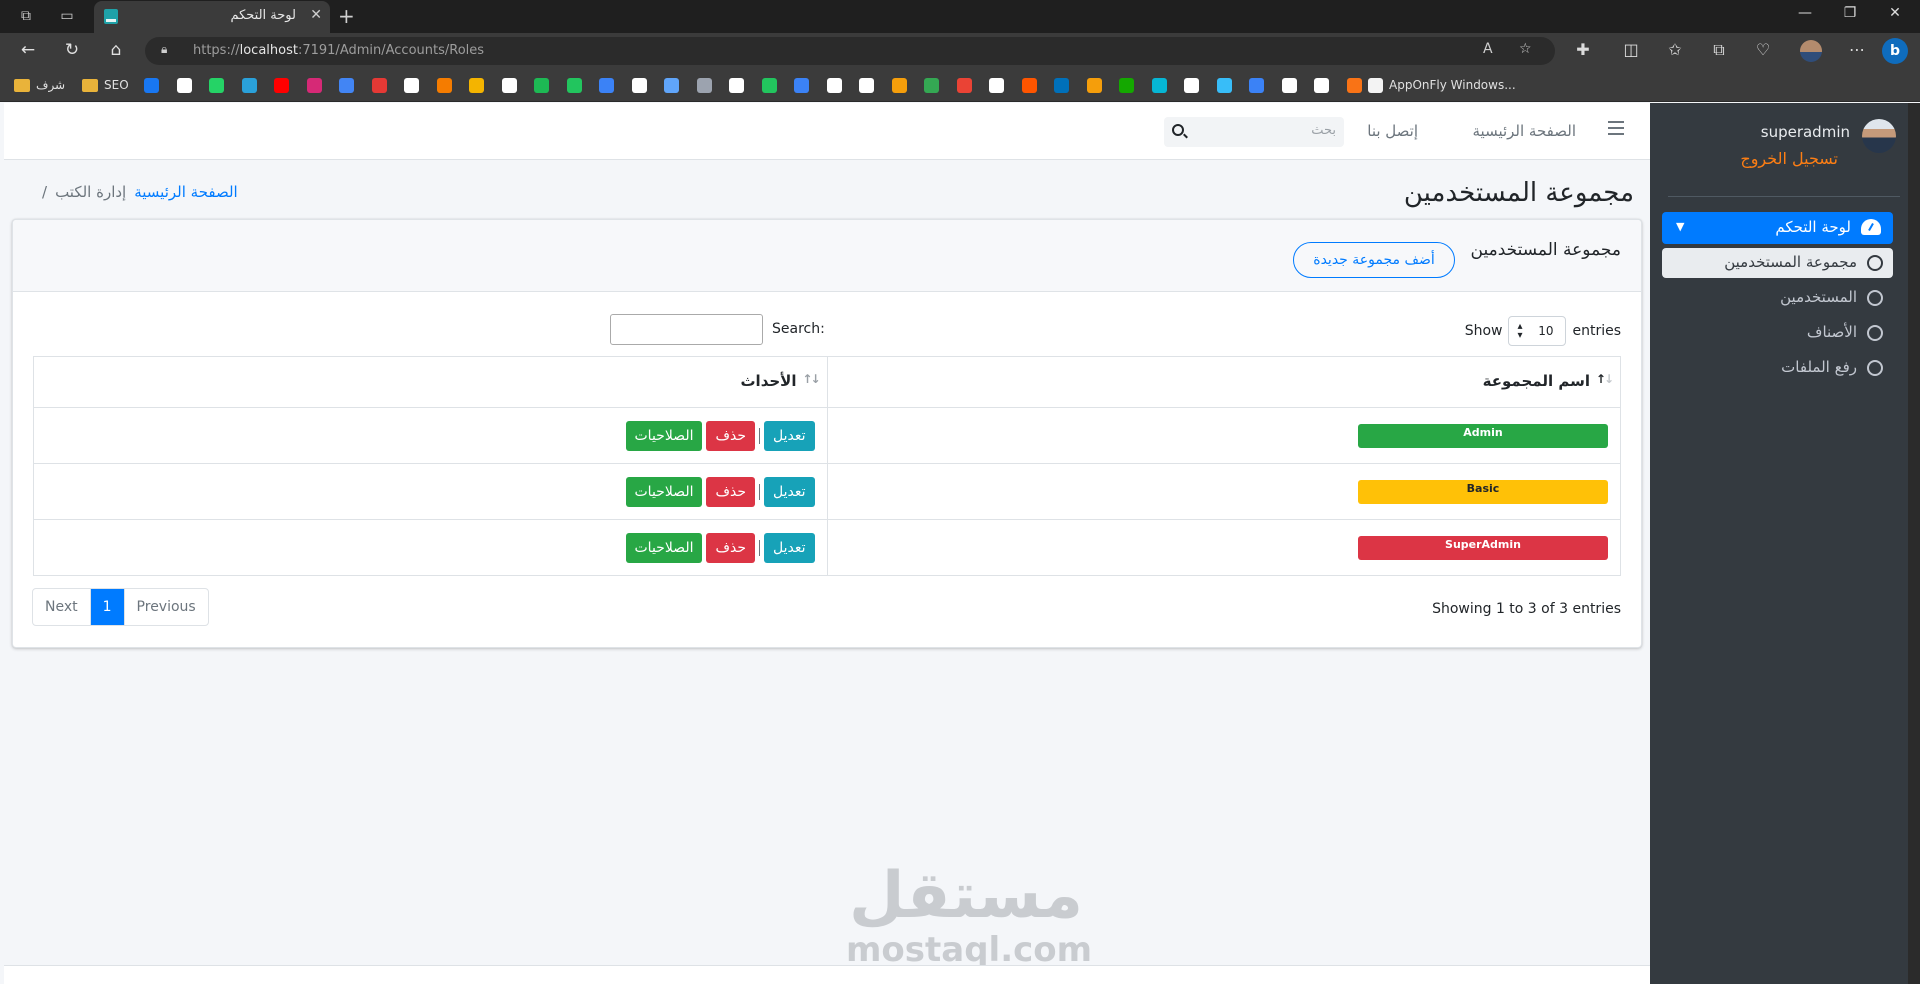  What do you see at coordinates (316, 15) in the screenshot?
I see `tab-close-icon: ✕` at bounding box center [316, 15].